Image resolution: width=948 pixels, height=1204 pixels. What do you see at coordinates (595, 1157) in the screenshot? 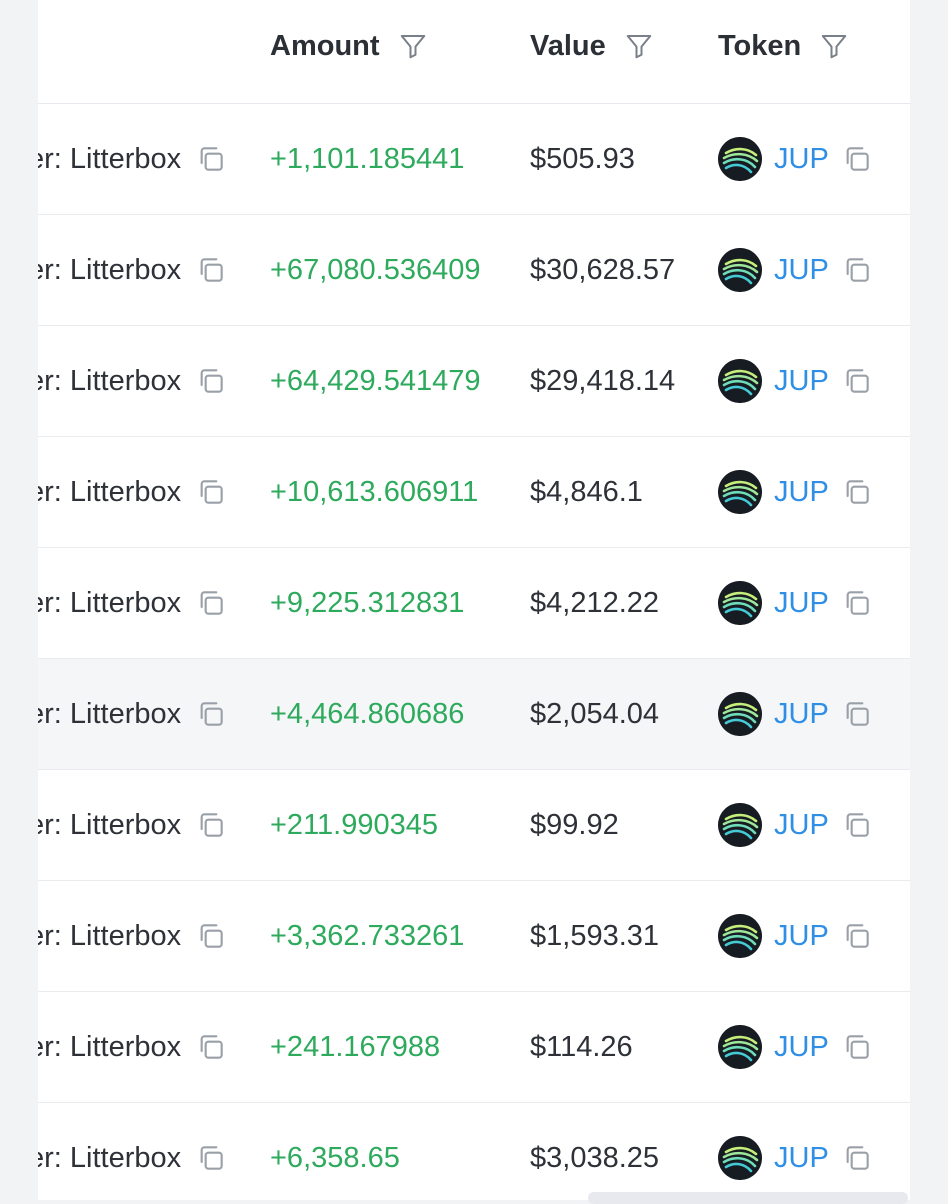
I see `usd-value: $3,038.25` at bounding box center [595, 1157].